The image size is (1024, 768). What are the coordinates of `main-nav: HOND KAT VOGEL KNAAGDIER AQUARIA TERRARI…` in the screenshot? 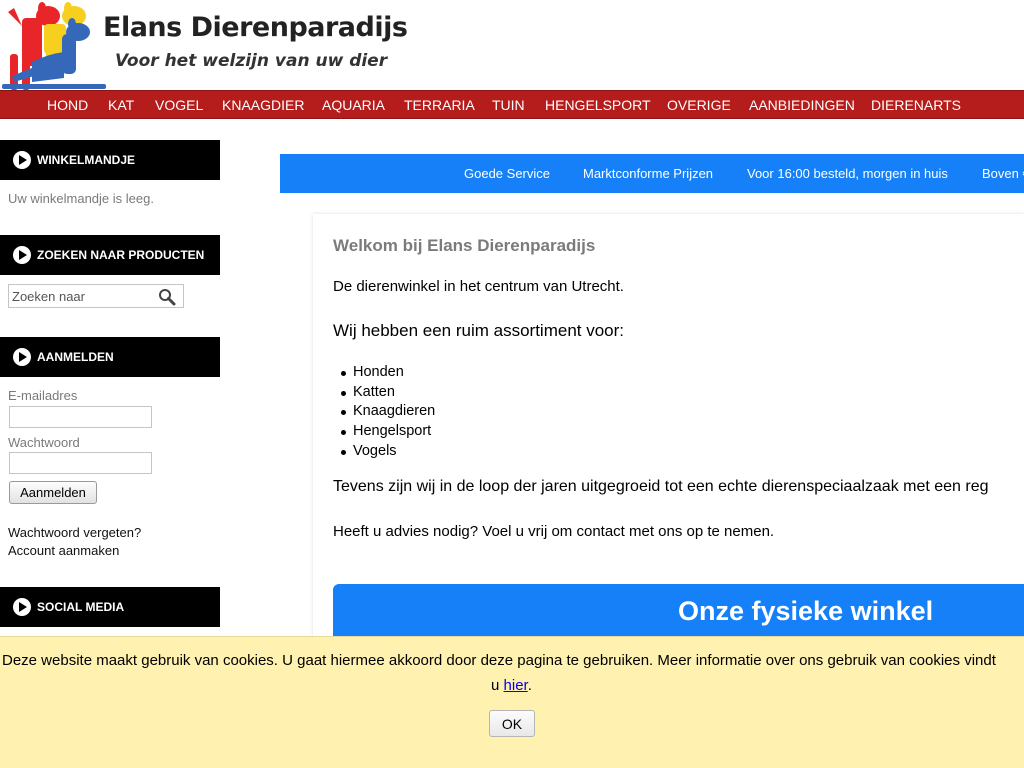 It's located at (512, 104).